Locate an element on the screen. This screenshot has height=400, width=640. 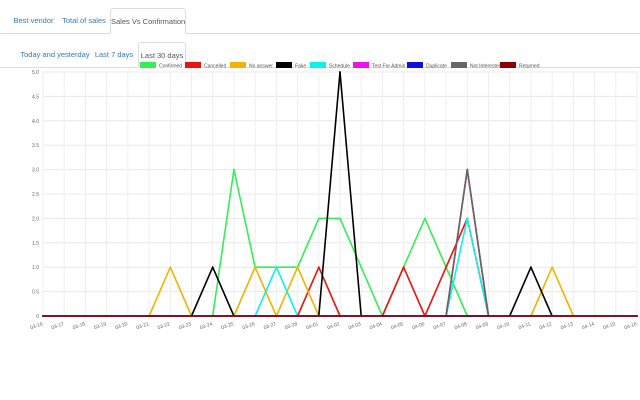
x-tick-label: 04-08 is located at coordinates (461, 326).